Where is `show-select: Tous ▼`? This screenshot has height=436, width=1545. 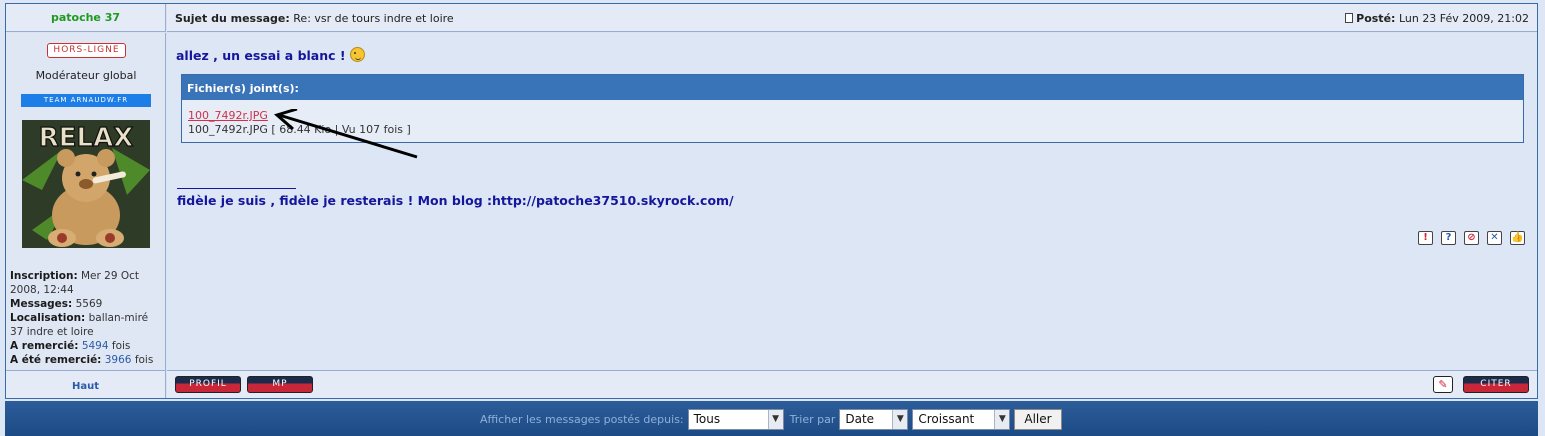
show-select: Tous ▼ is located at coordinates (735, 419).